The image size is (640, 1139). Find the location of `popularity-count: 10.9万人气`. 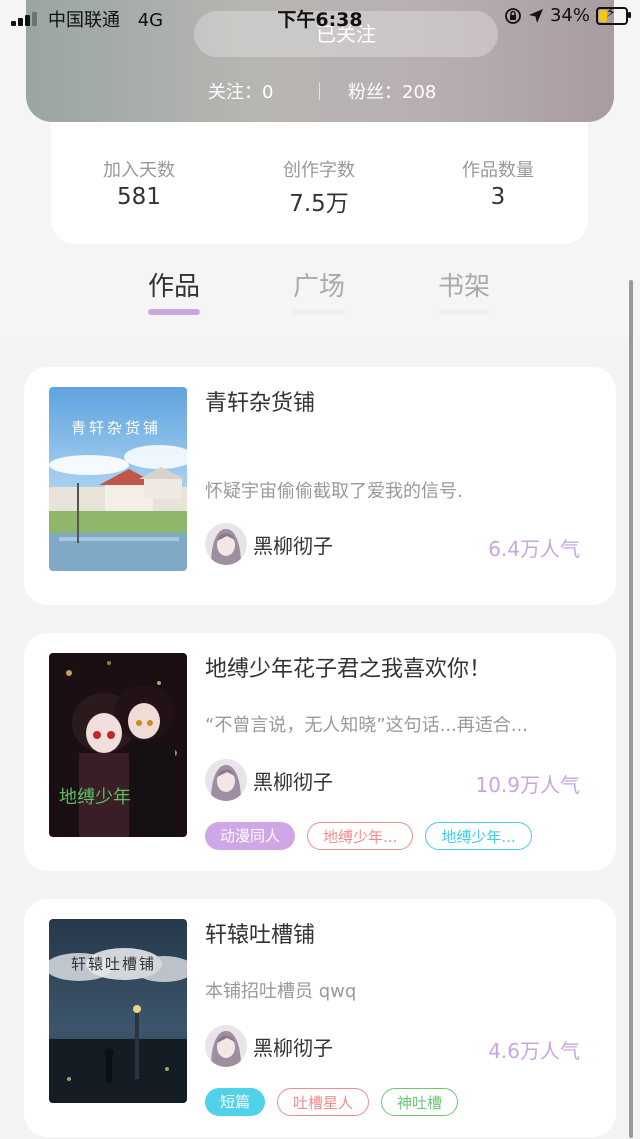

popularity-count: 10.9万人气 is located at coordinates (527, 785).